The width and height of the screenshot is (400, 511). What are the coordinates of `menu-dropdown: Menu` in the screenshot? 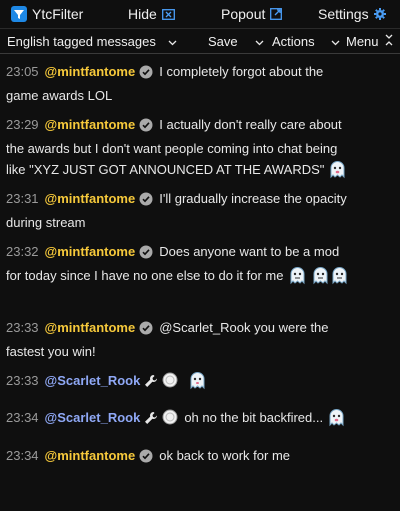 It's located at (369, 41).